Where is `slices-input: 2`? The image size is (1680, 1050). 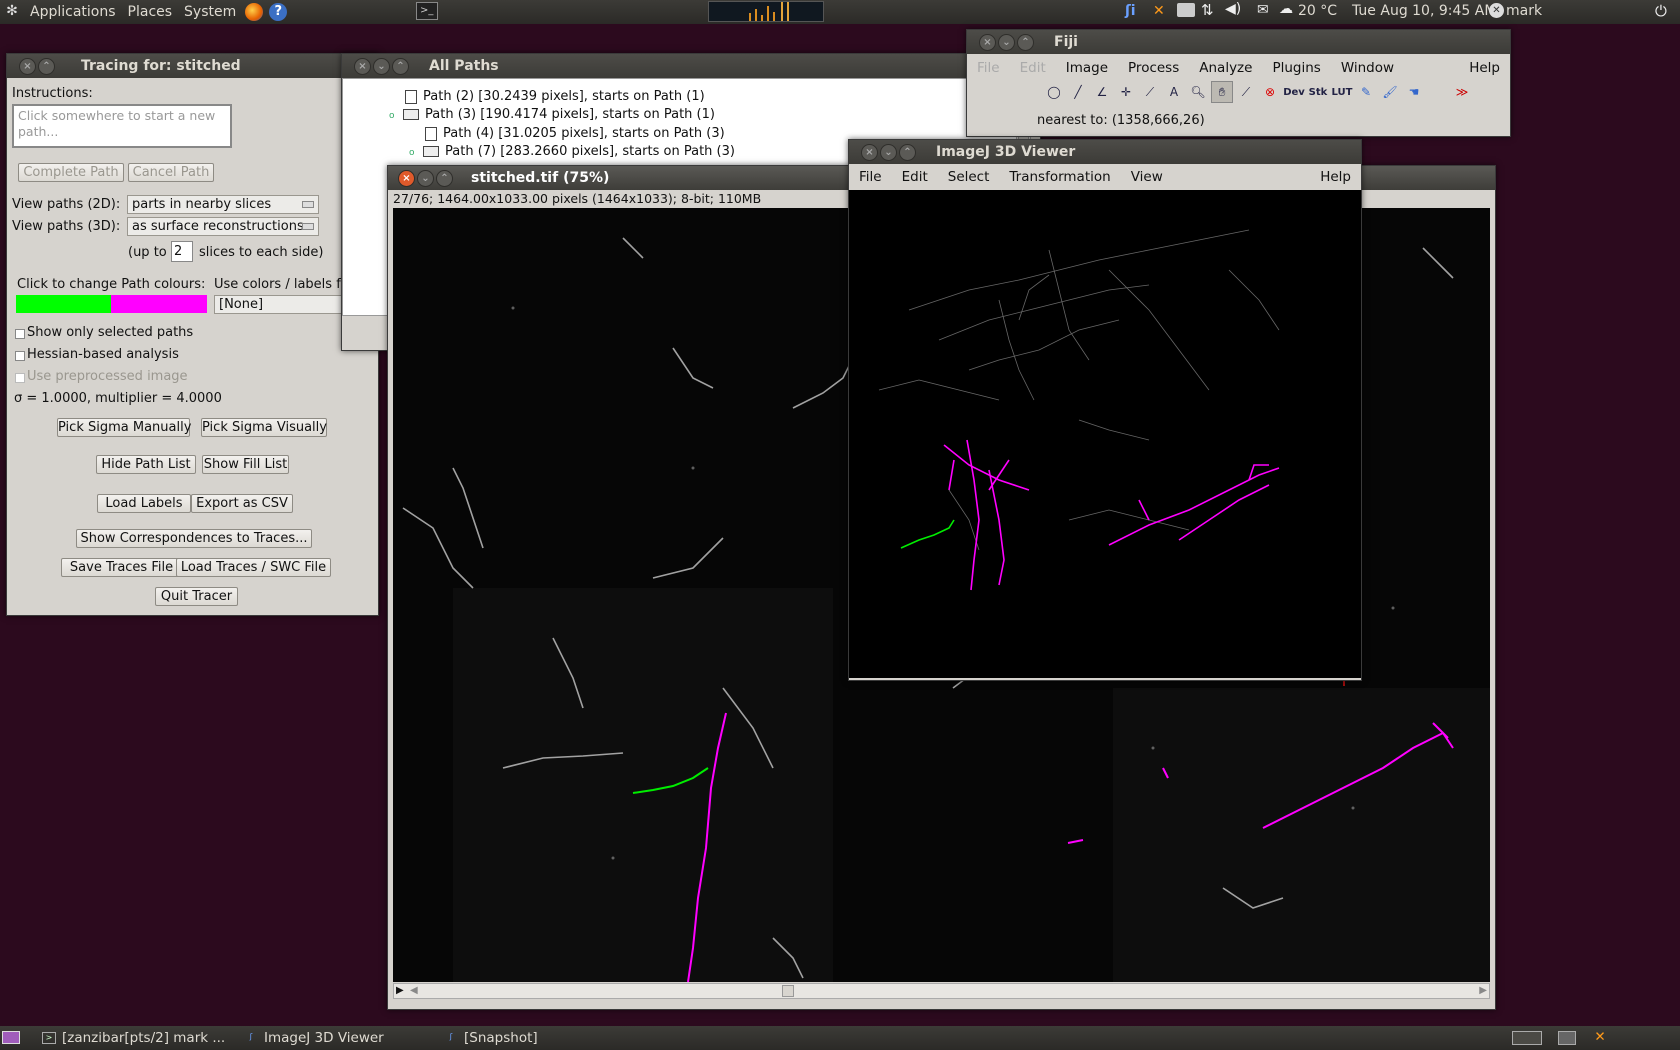 slices-input: 2 is located at coordinates (182, 251).